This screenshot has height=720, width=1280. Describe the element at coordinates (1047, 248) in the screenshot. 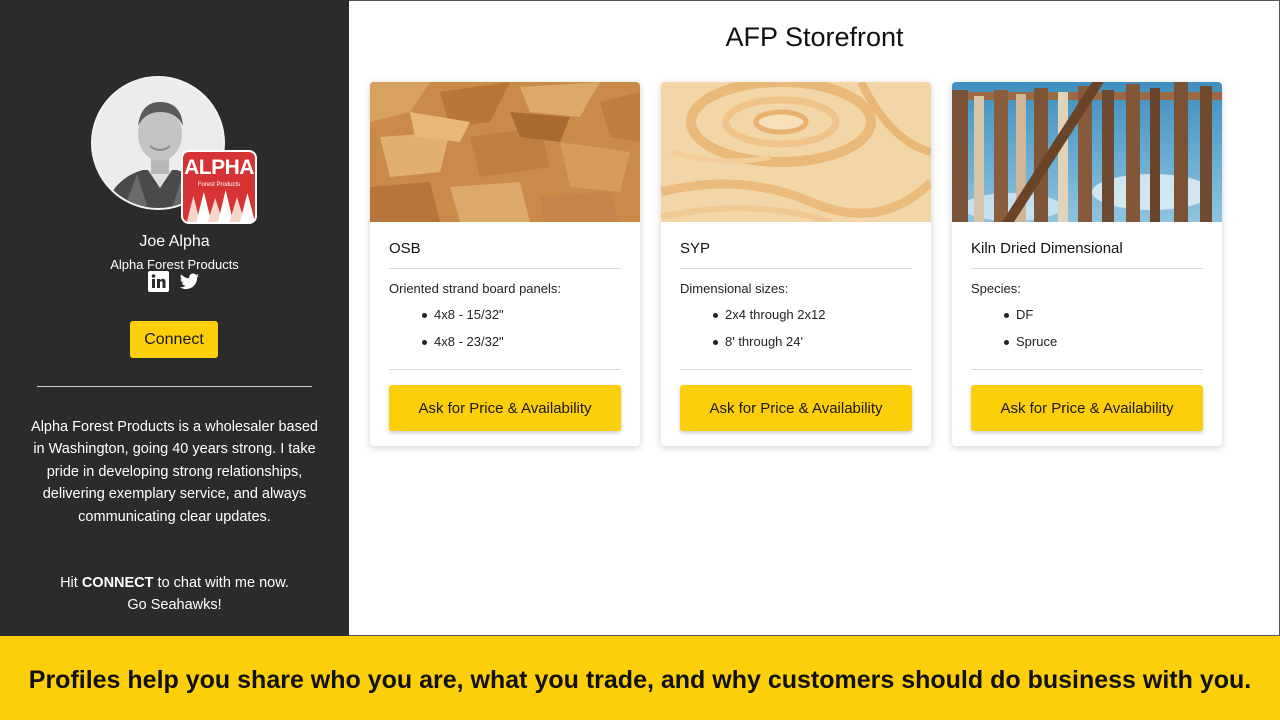

I see `product-title: Kiln Dried Dimensional` at that location.